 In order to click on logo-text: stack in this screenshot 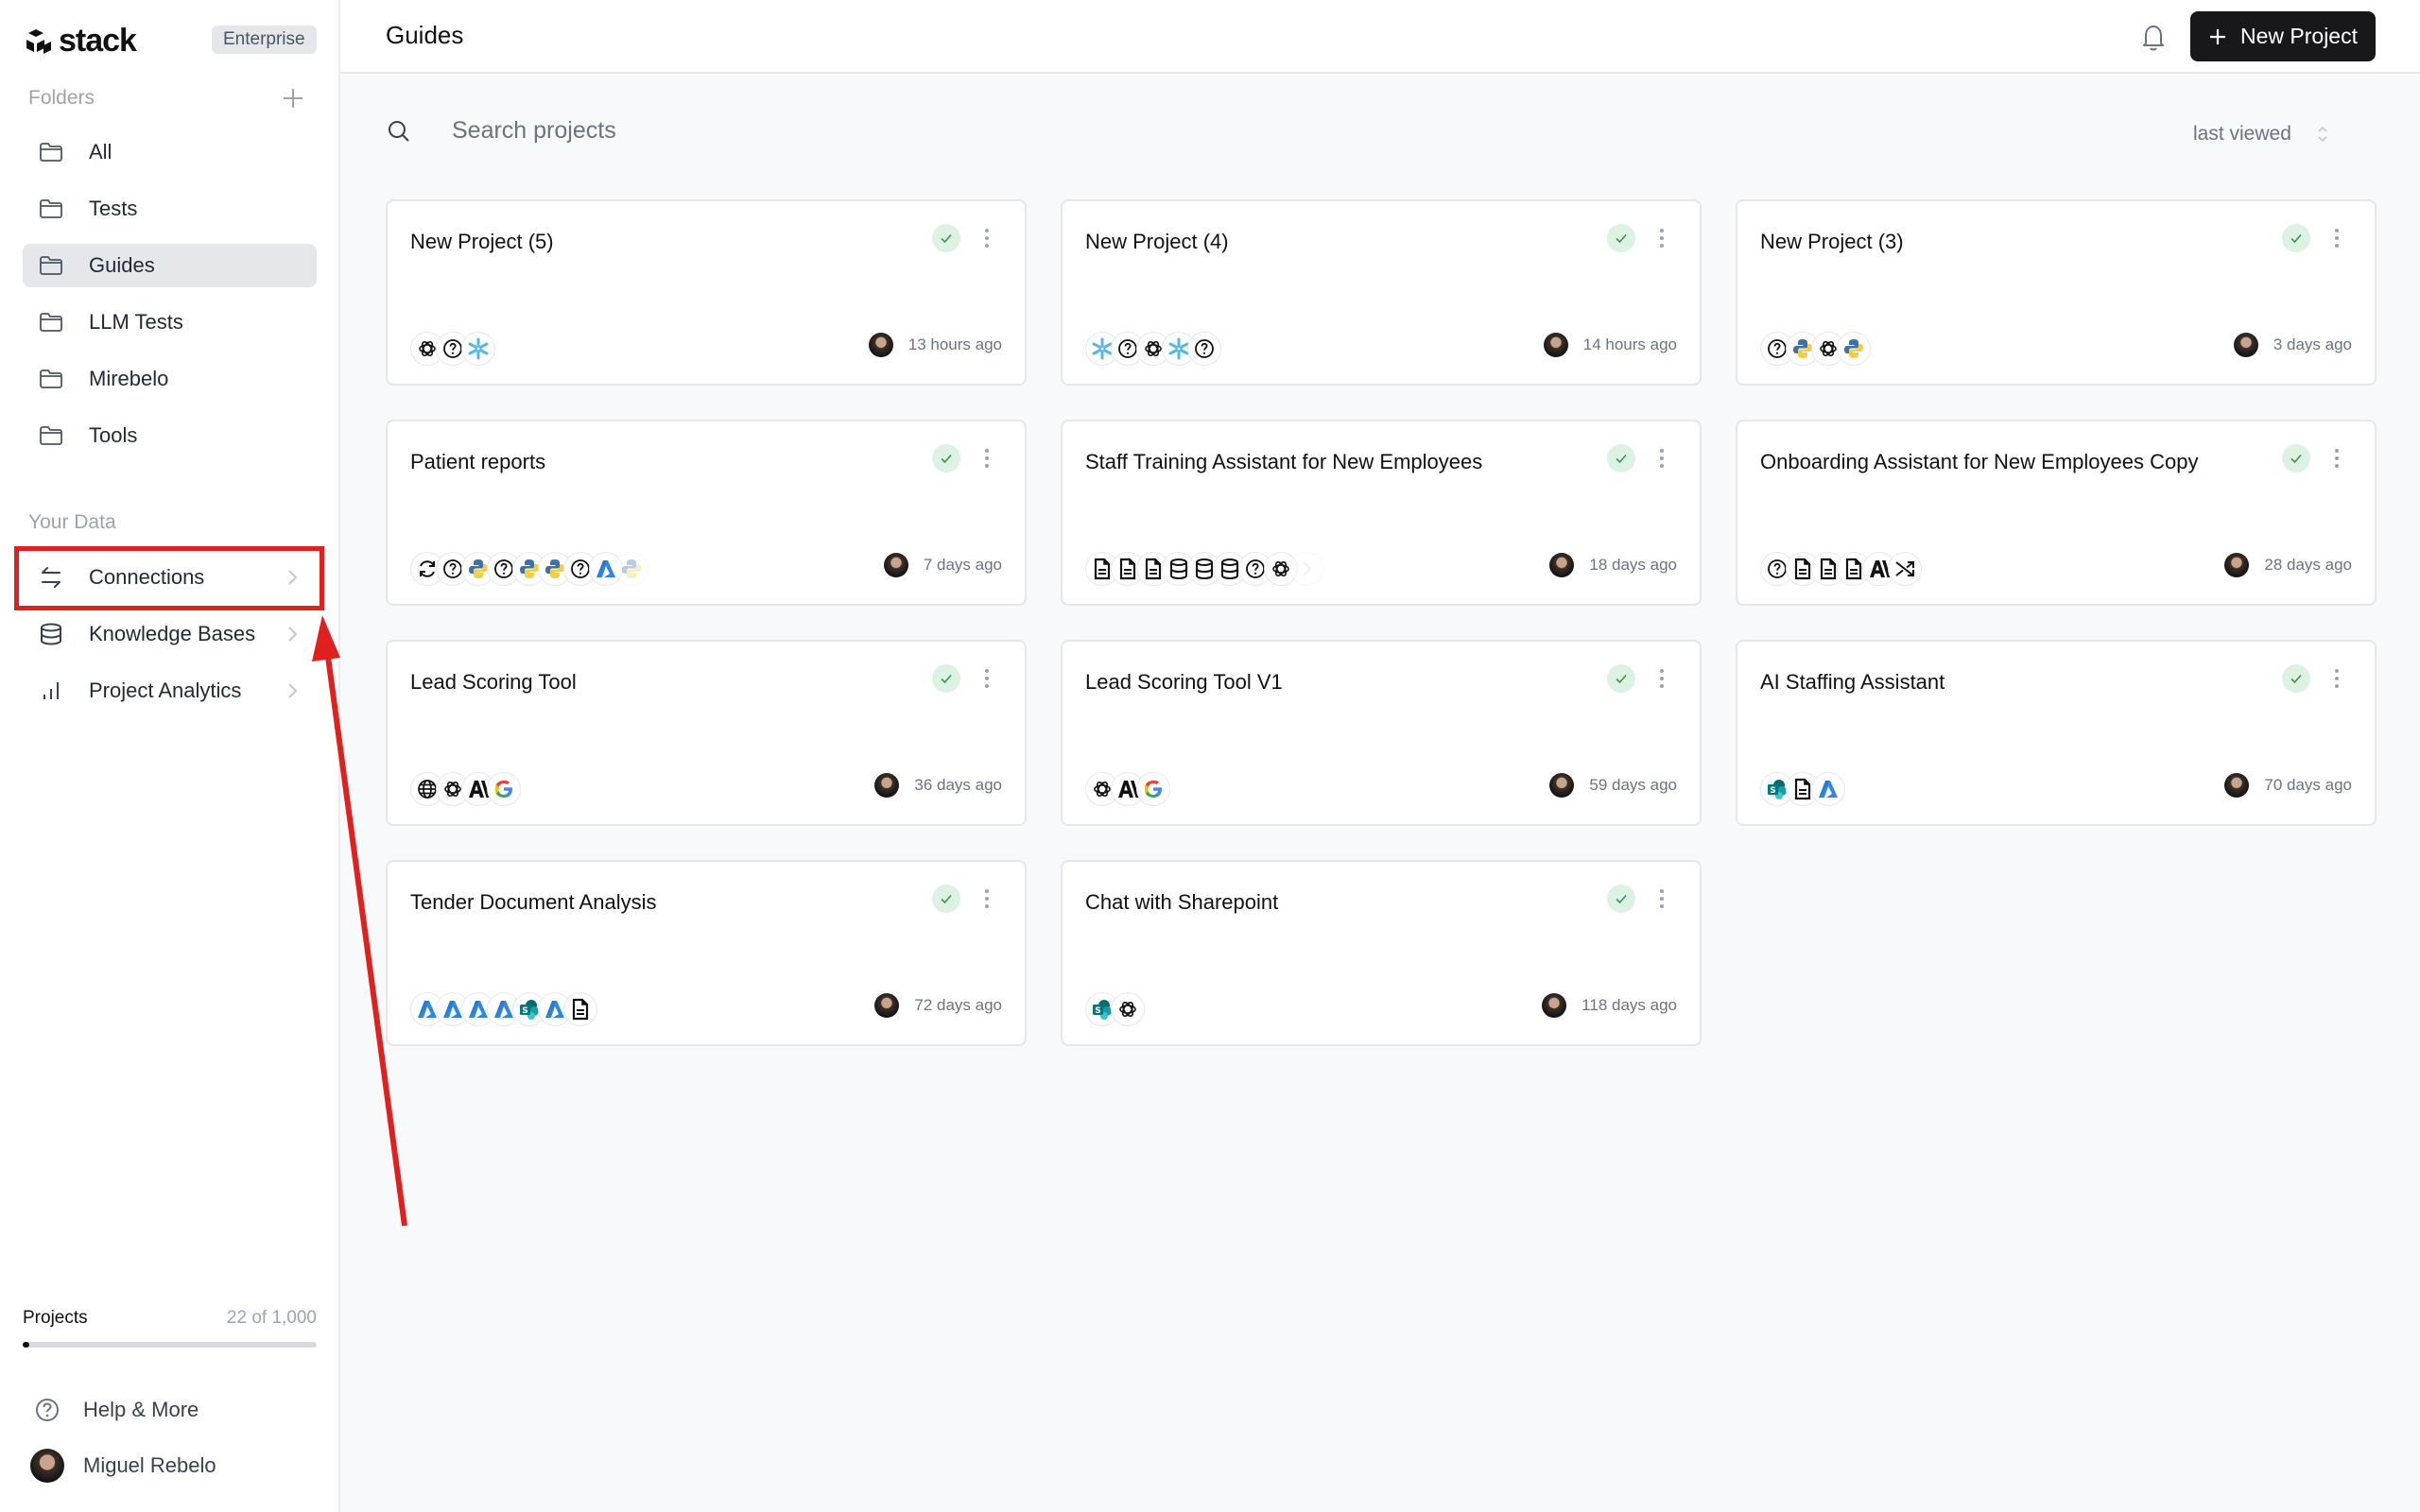, I will do `click(98, 41)`.